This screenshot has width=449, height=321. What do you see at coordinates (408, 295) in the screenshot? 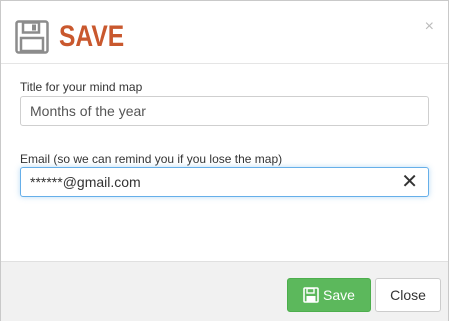
I see `close-button: Close` at bounding box center [408, 295].